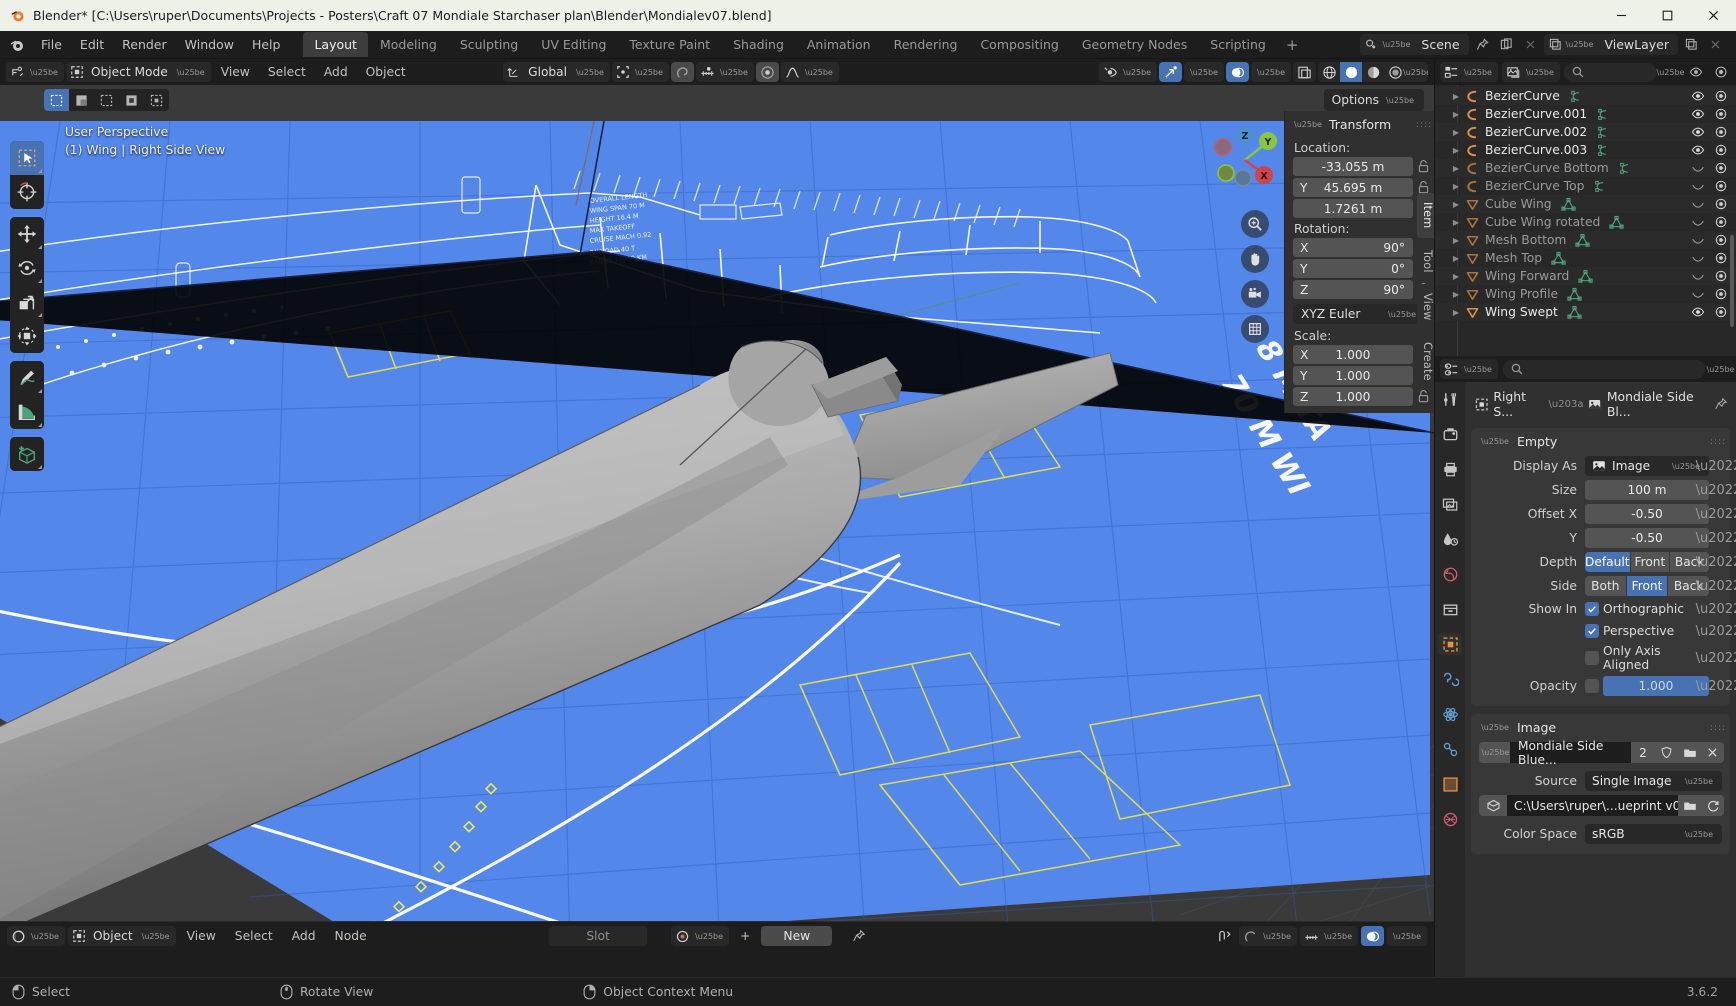 The height and width of the screenshot is (1006, 1736). What do you see at coordinates (1585, 150) in the screenshot?
I see `outliner-row: ▶ BezierCurve.003` at bounding box center [1585, 150].